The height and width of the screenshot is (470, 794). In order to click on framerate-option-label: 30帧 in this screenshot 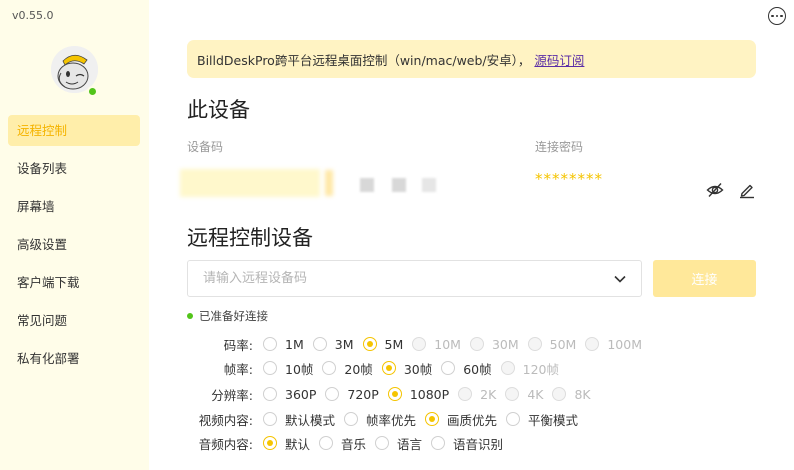, I will do `click(418, 369)`.